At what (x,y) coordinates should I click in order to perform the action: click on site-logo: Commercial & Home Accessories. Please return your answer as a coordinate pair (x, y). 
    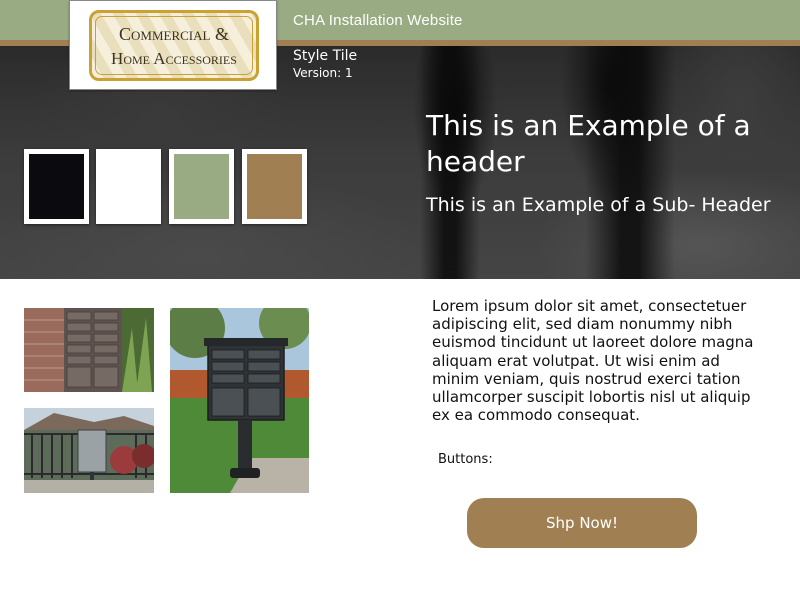
    Looking at the image, I should click on (173, 45).